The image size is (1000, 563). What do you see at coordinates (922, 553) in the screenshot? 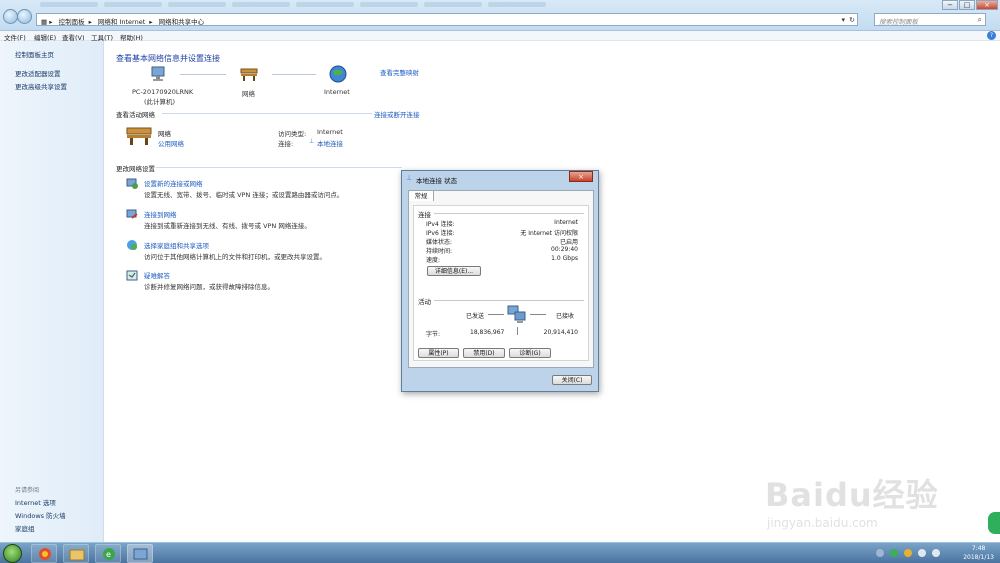
I see `tray-network-icon` at bounding box center [922, 553].